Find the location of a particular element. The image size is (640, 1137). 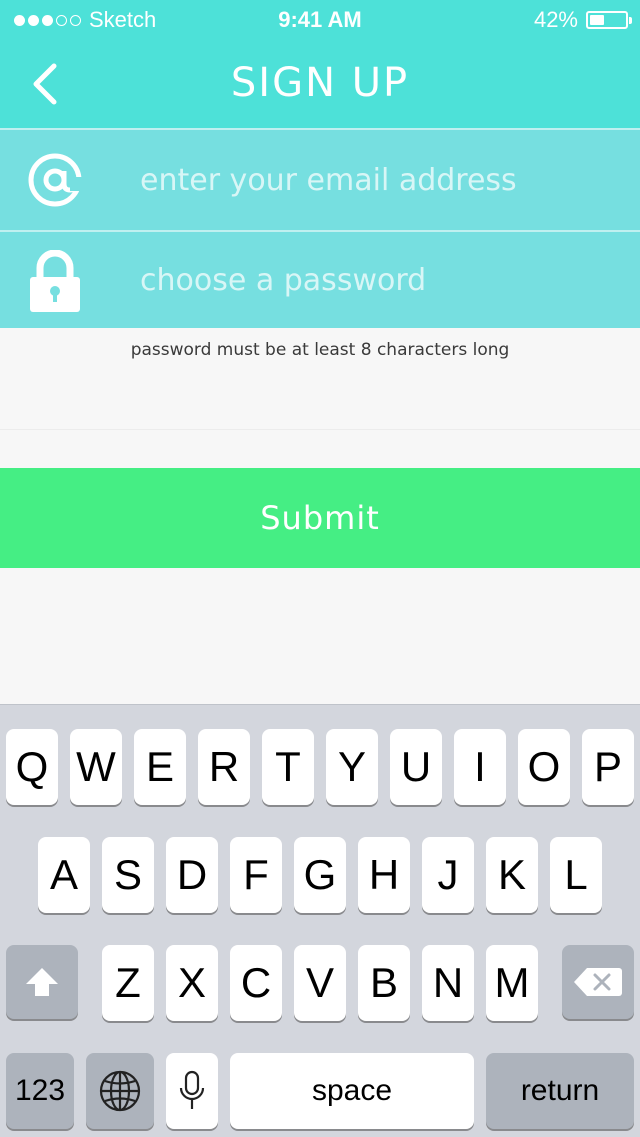

microphone-icon is located at coordinates (192, 1089).